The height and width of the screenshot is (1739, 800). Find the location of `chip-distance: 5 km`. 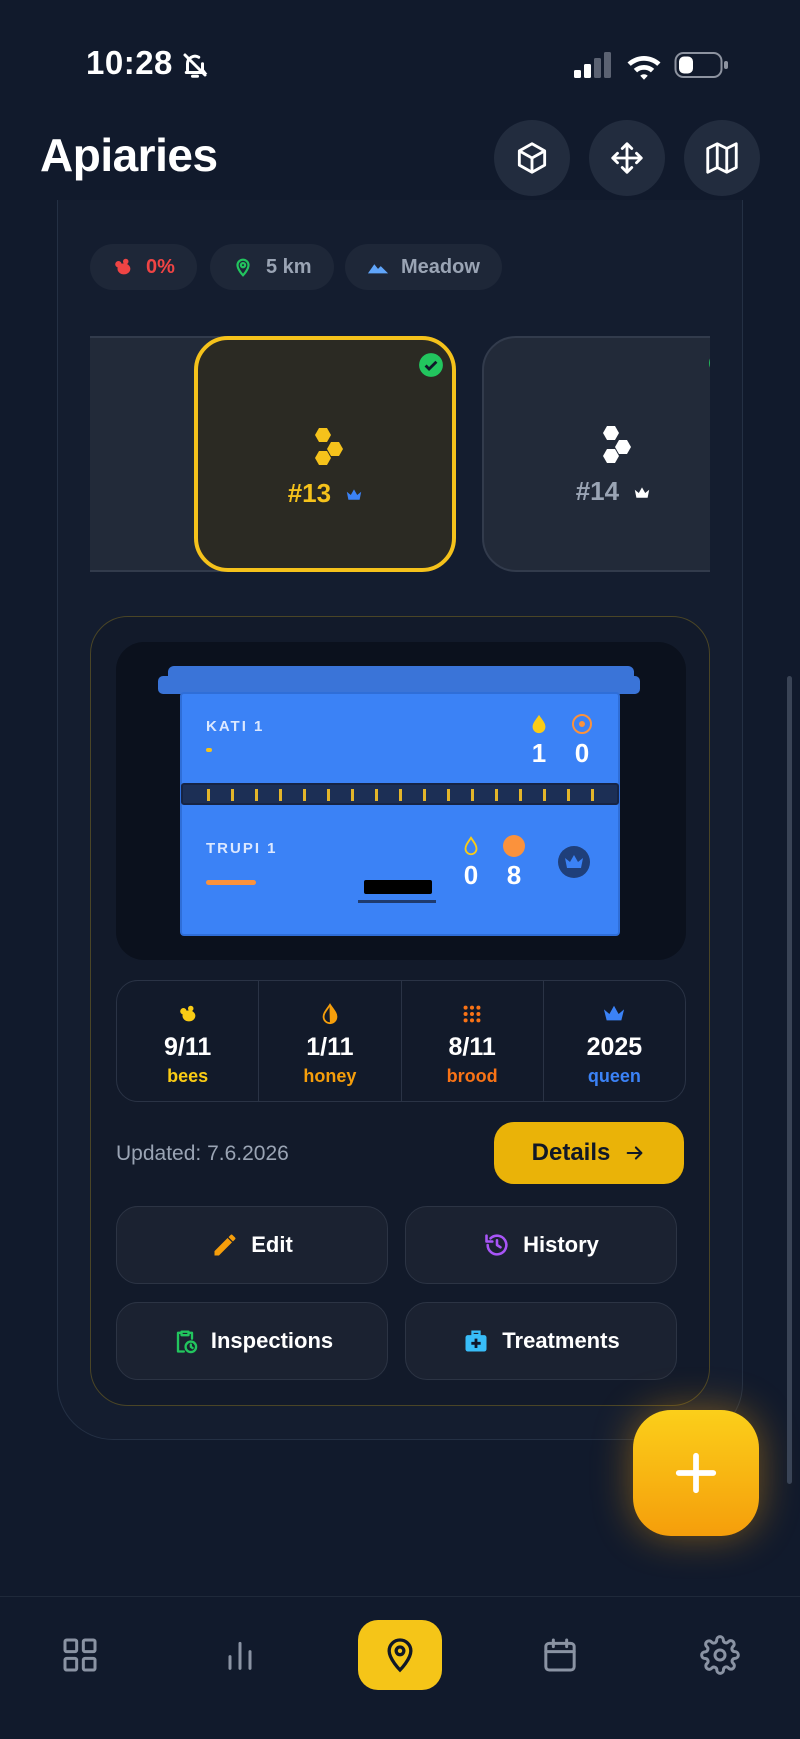

chip-distance: 5 km is located at coordinates (272, 267).